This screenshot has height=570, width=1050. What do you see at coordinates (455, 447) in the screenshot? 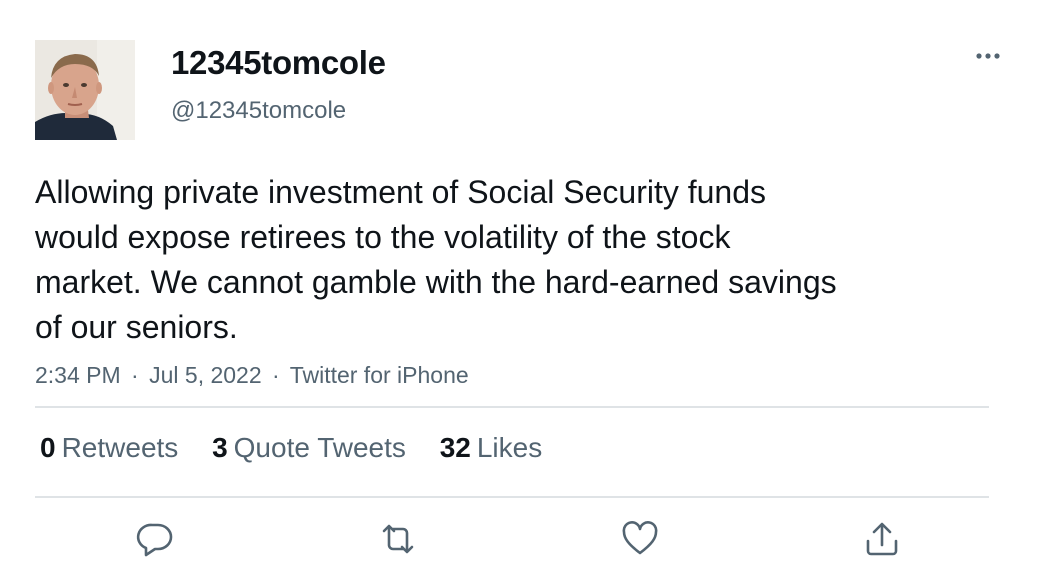
I see `likes-count: 32` at bounding box center [455, 447].